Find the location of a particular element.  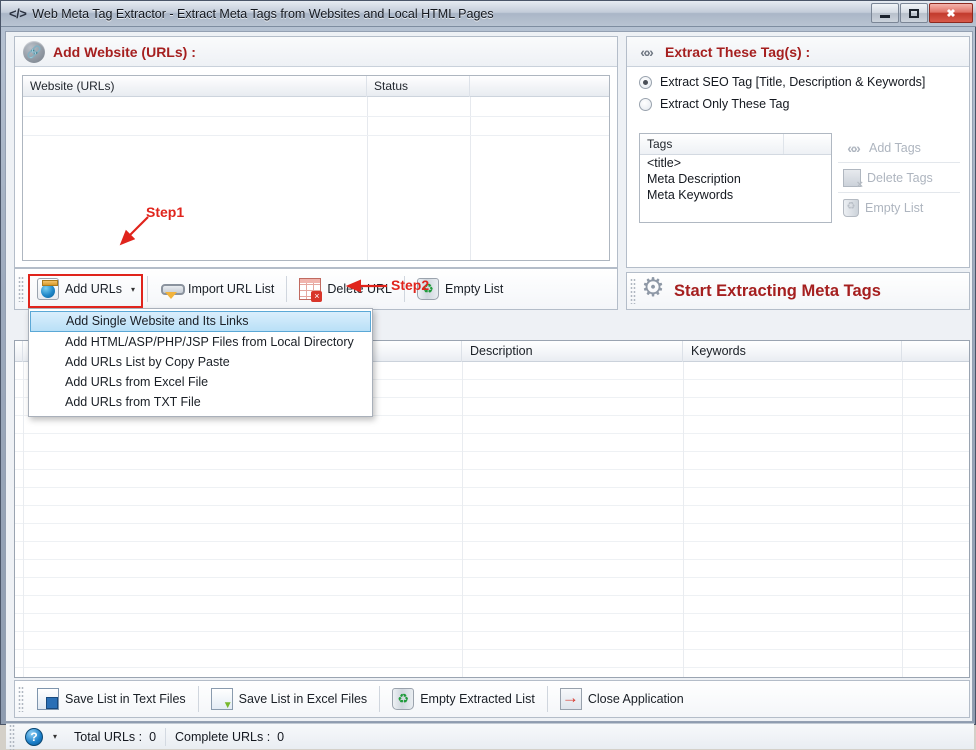

add-urls-label: Add URLs is located at coordinates (93, 289).